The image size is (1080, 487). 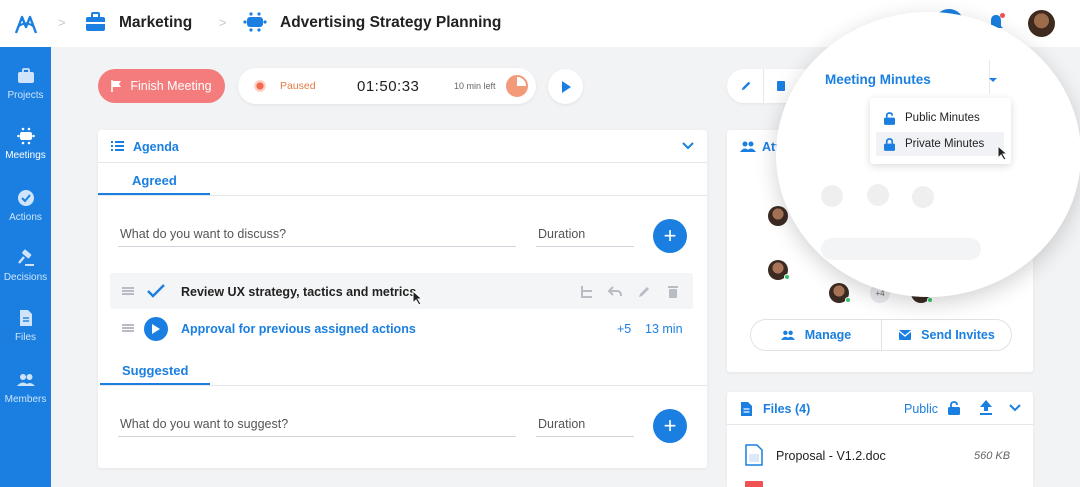 I want to click on finish-meeting-button: Finish Meeting, so click(x=161, y=86).